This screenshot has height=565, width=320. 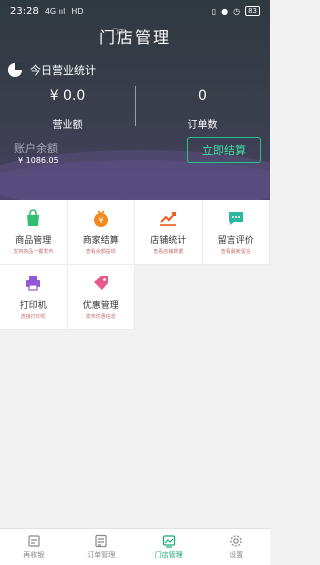 What do you see at coordinates (100, 306) in the screenshot?
I see `grid-item-label: 优惠管理` at bounding box center [100, 306].